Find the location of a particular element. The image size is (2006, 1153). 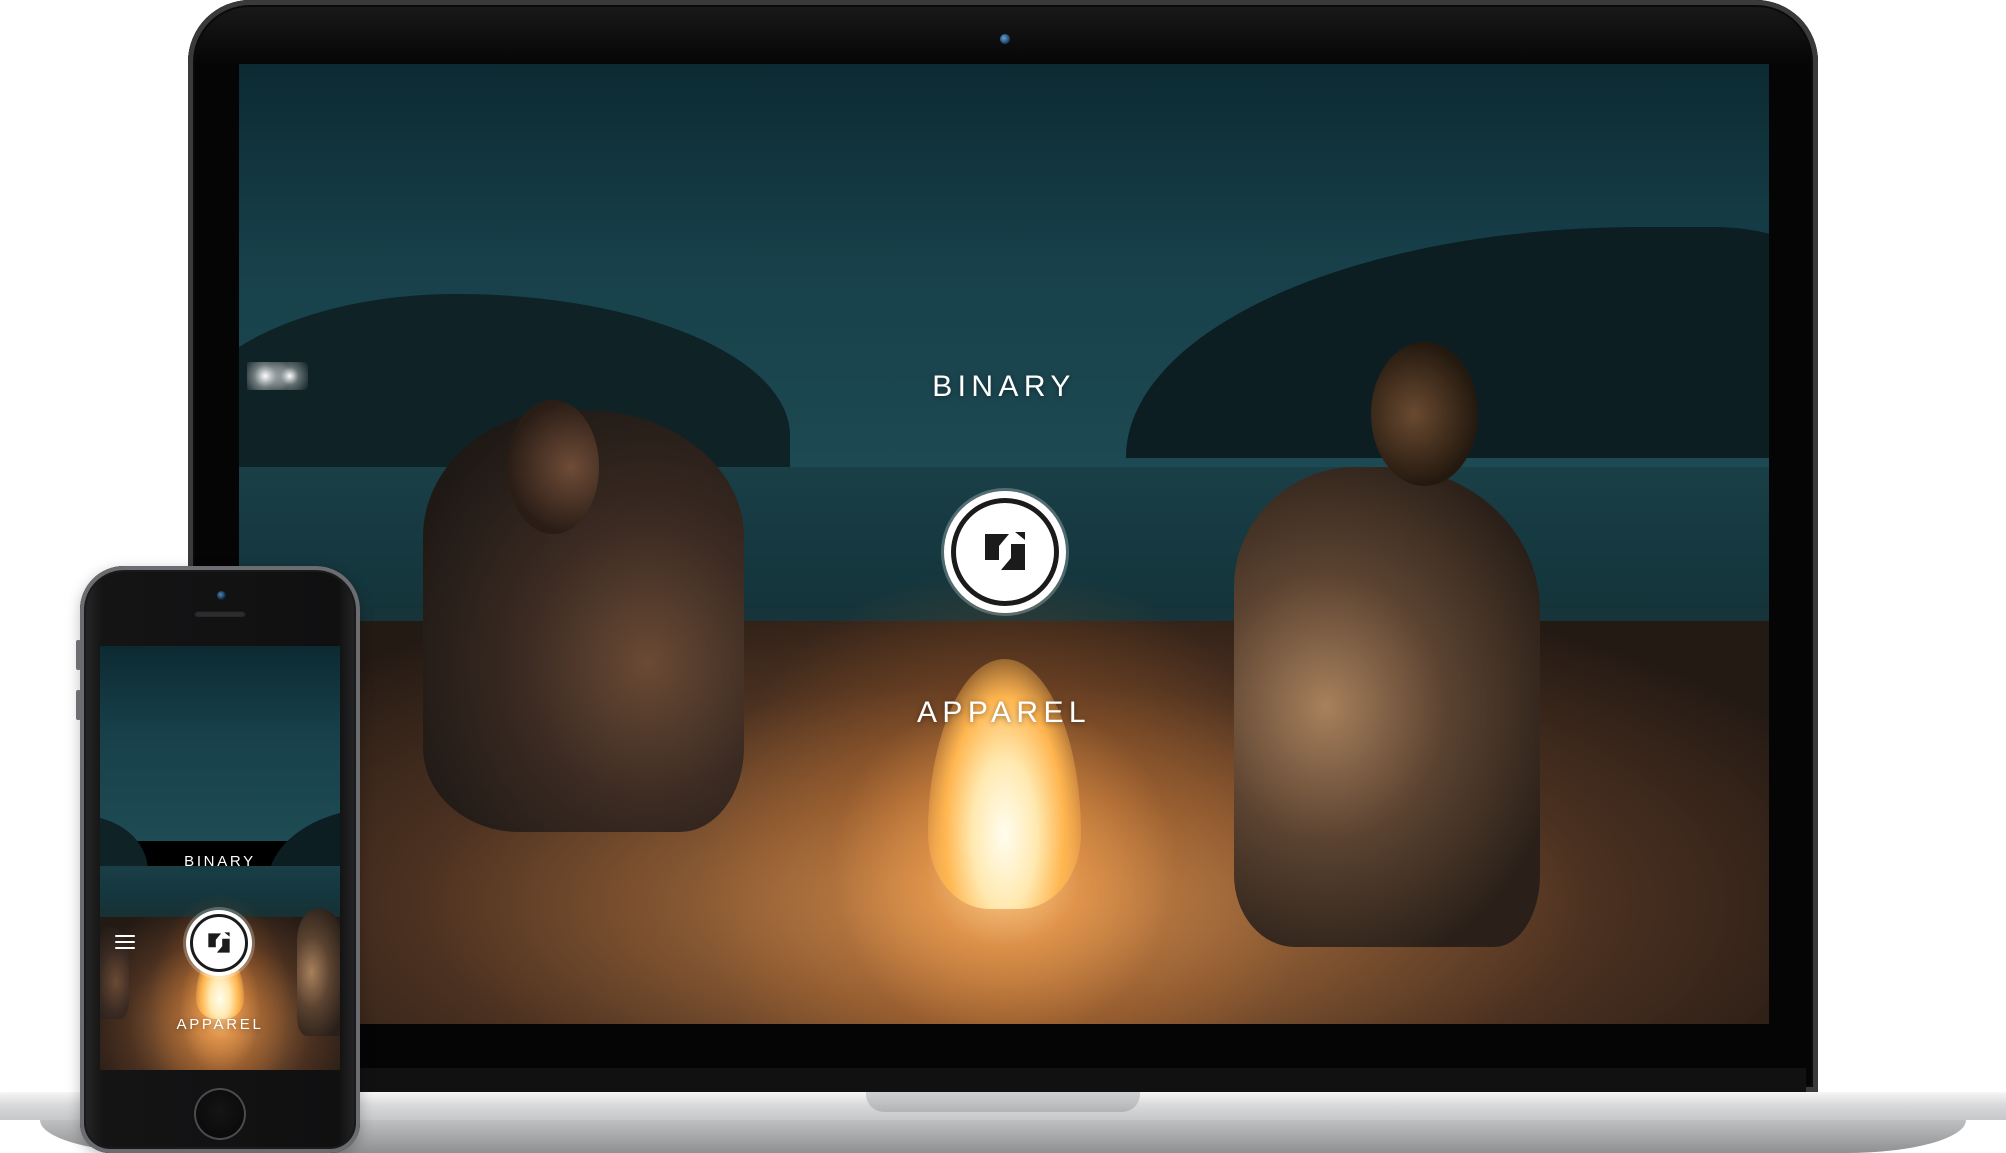

brand-logo-link is located at coordinates (1005, 552).